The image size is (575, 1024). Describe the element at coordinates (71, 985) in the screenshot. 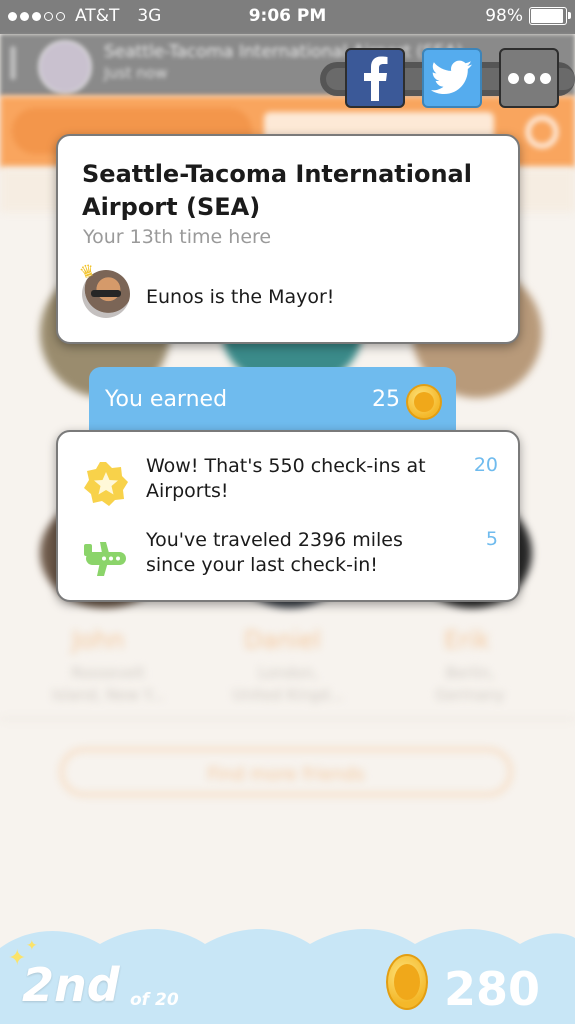

I see `leaderboard-rank: 2nd` at that location.